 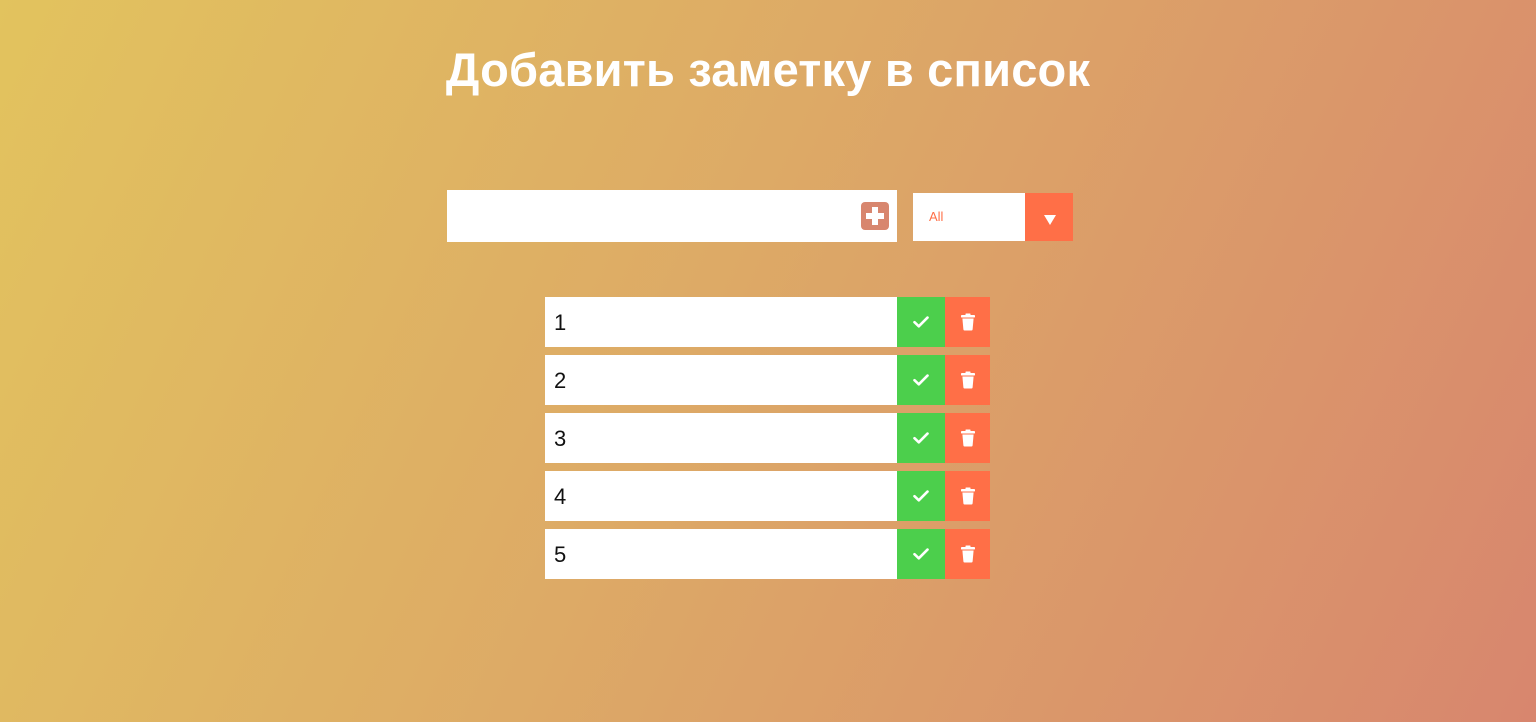 I want to click on todo-item: 1, so click(x=767, y=322).